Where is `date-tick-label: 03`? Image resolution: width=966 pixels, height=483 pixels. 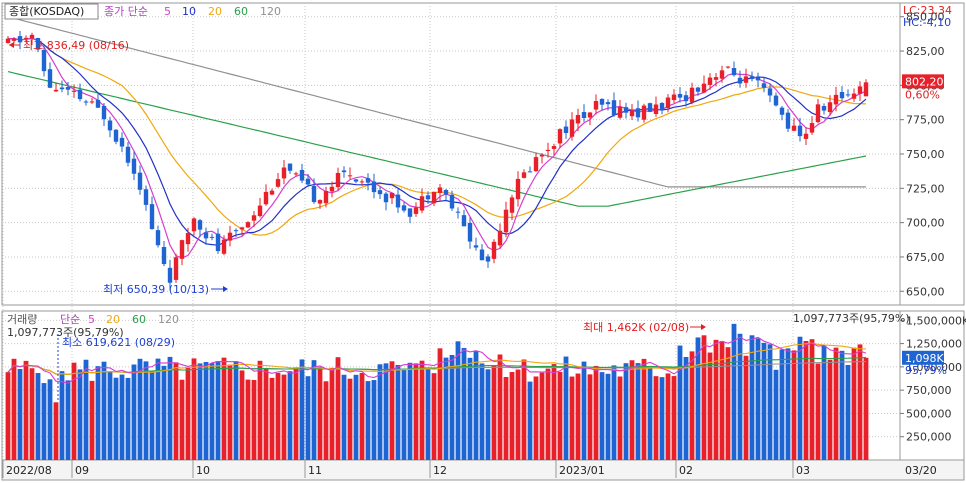
date-tick-label: 03 is located at coordinates (803, 470).